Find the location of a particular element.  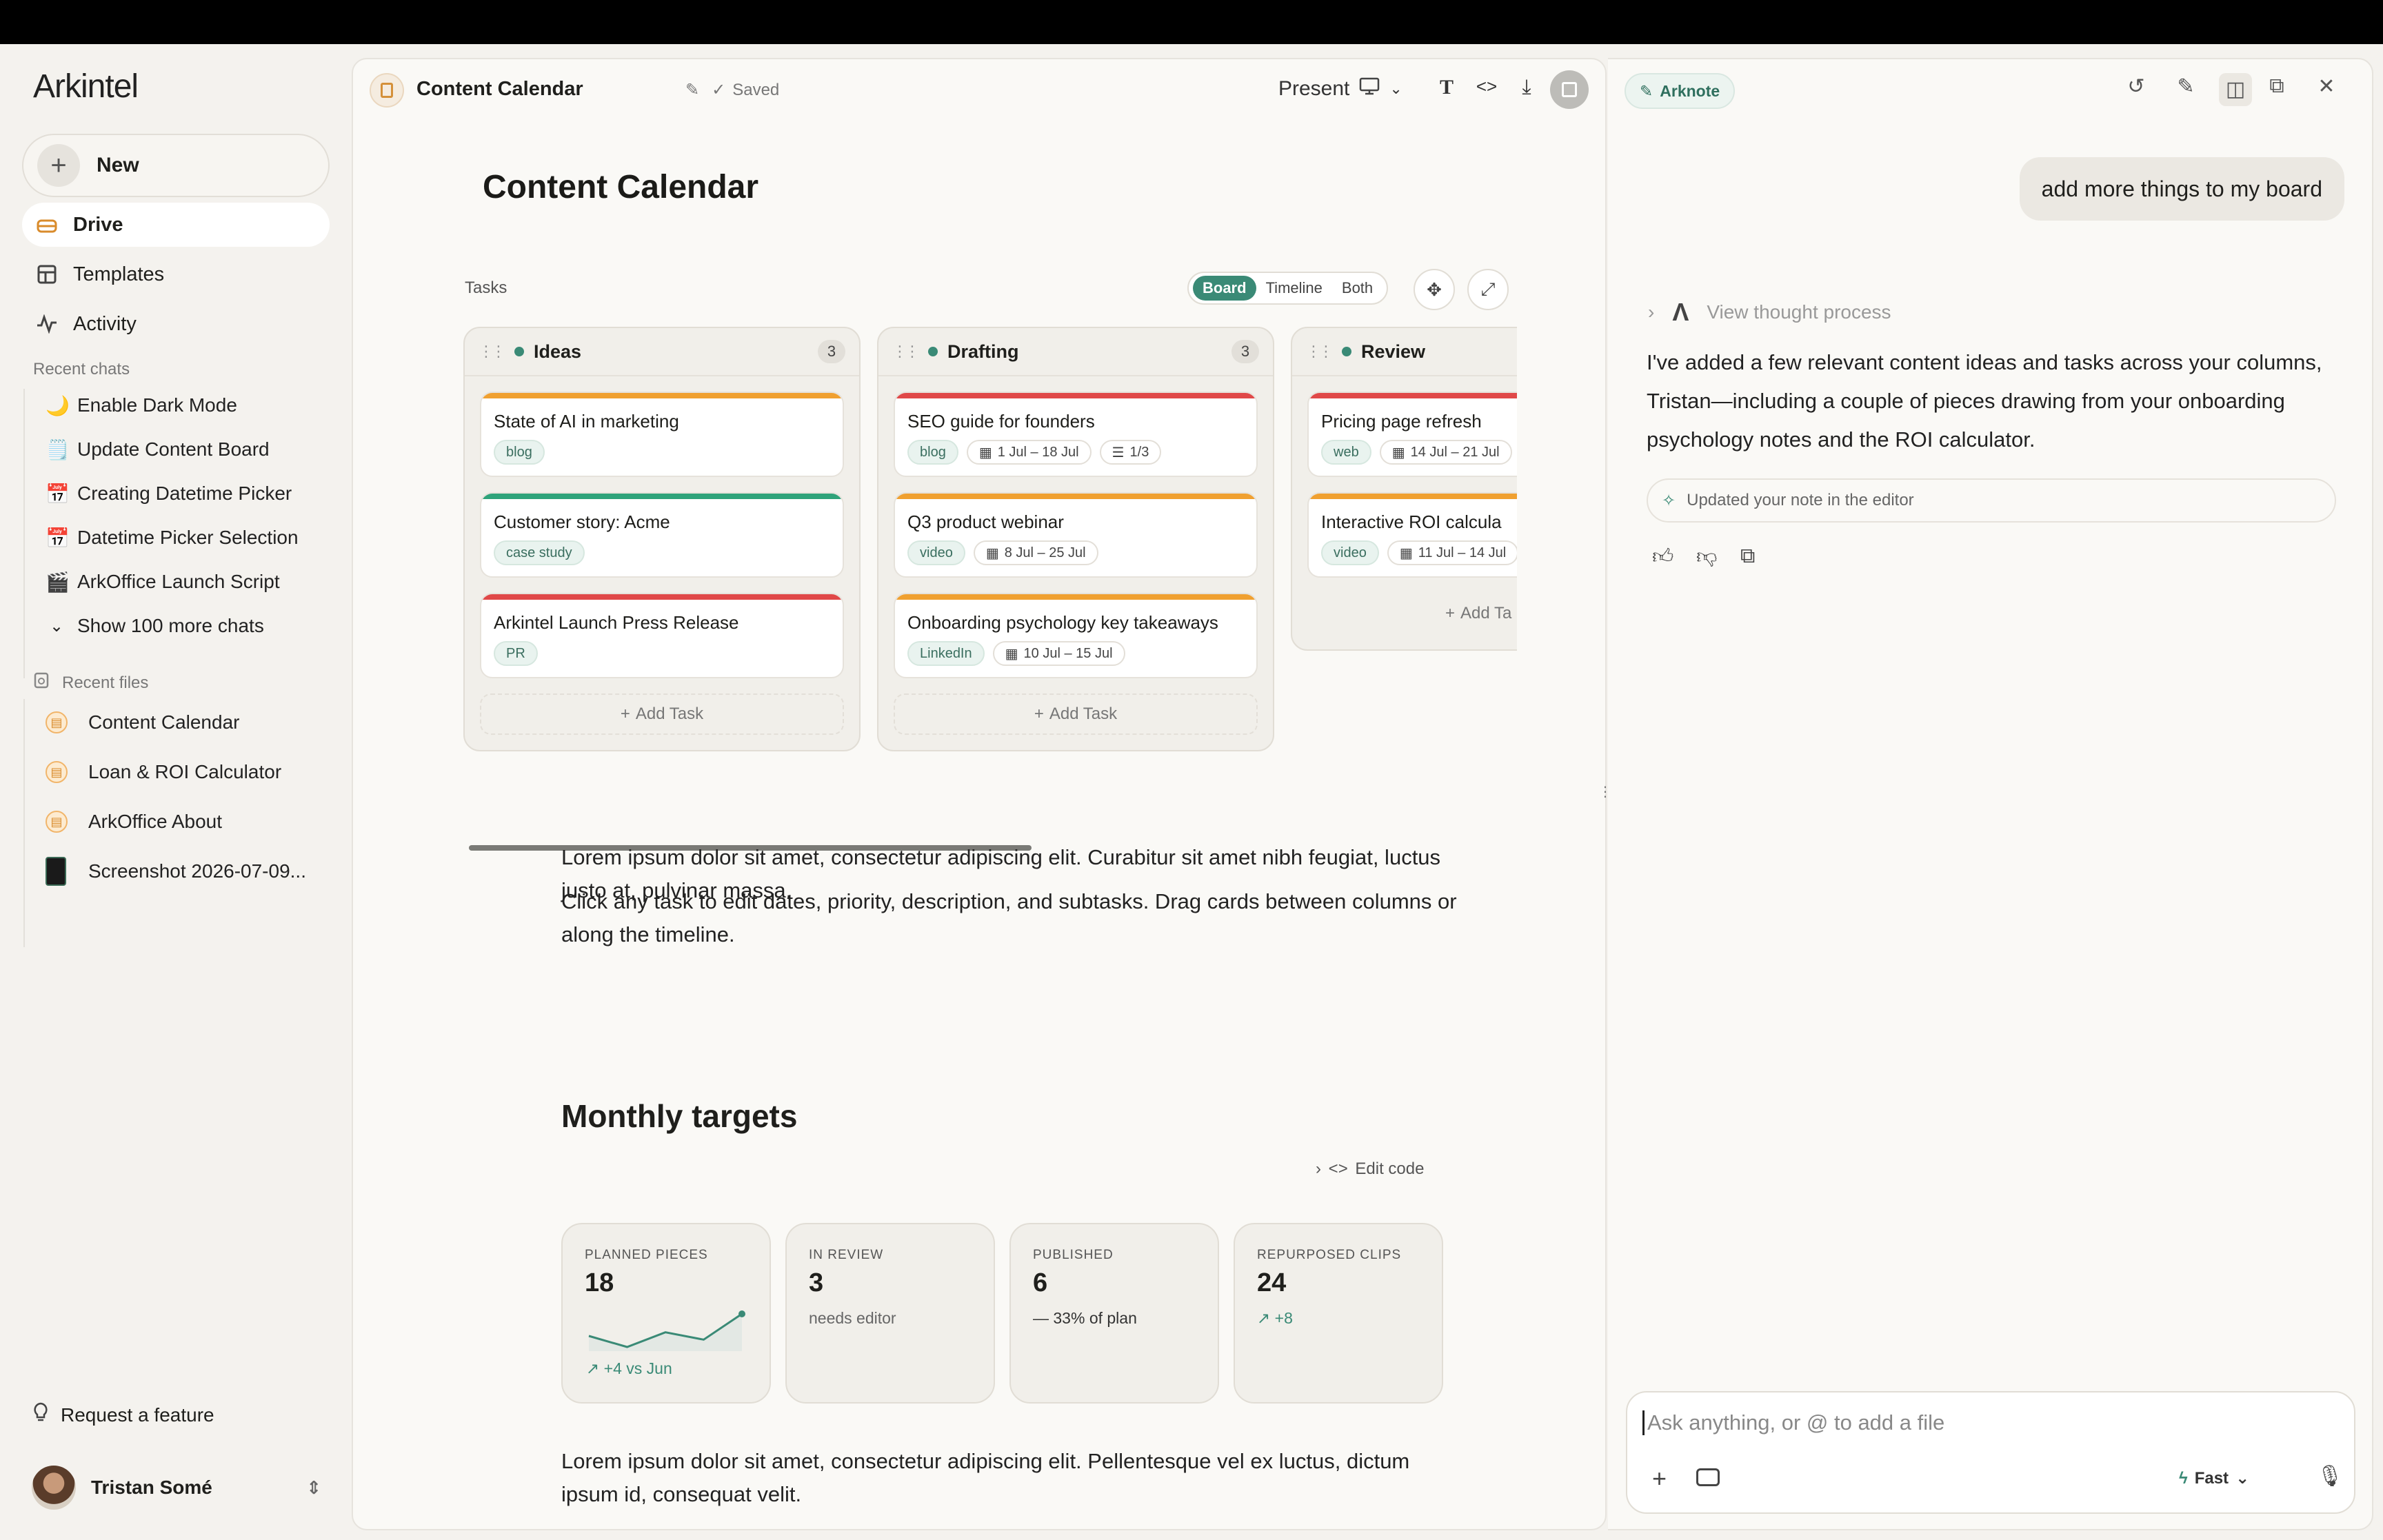

stat-value: 18 is located at coordinates (599, 1283).